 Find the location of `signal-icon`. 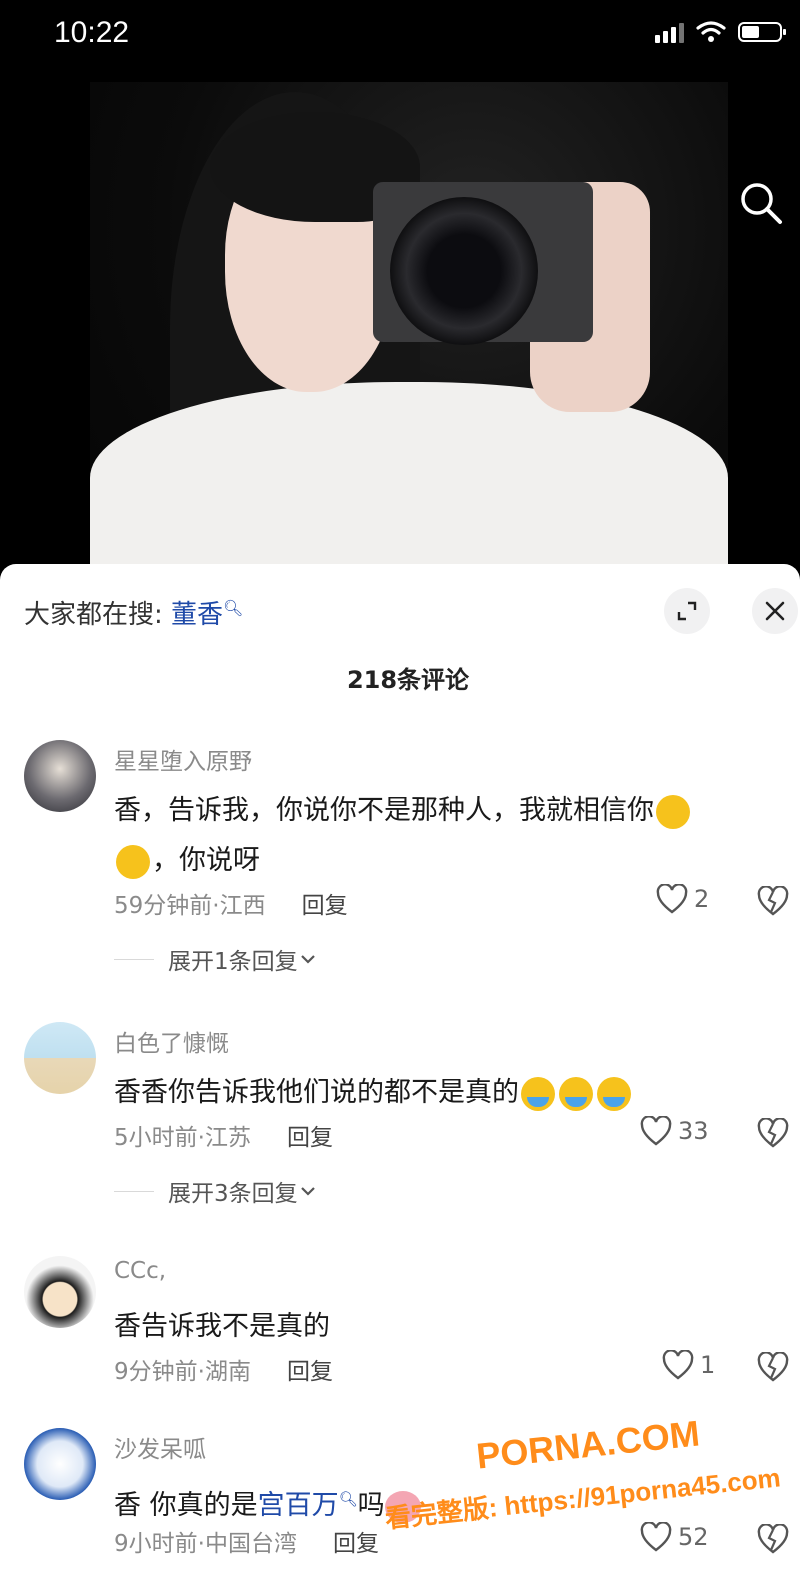

signal-icon is located at coordinates (669, 32).